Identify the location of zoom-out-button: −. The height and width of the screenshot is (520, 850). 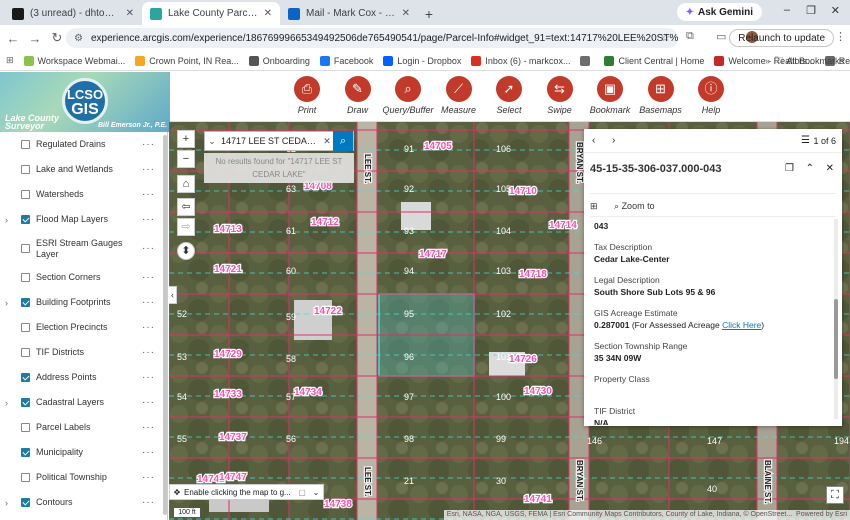
(186, 159).